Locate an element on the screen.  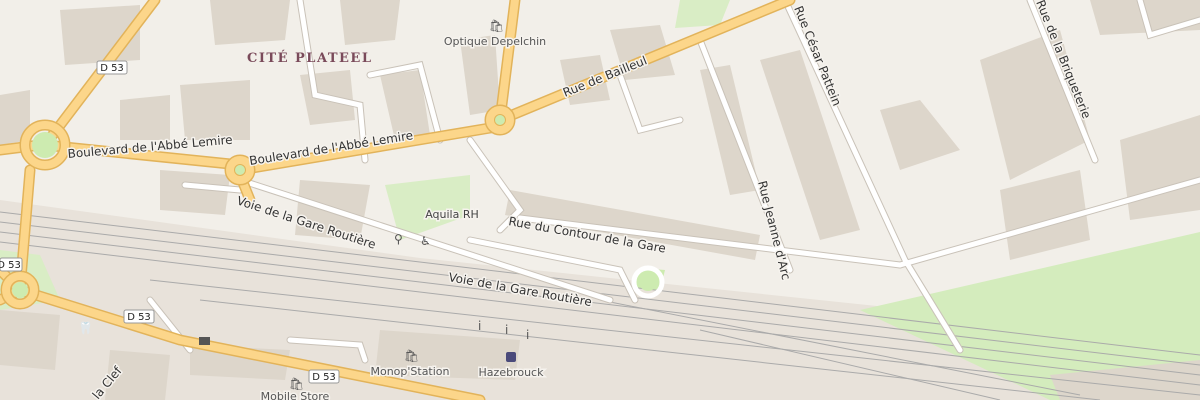
district-label: CITÉ PLATEEL is located at coordinates (309, 58).